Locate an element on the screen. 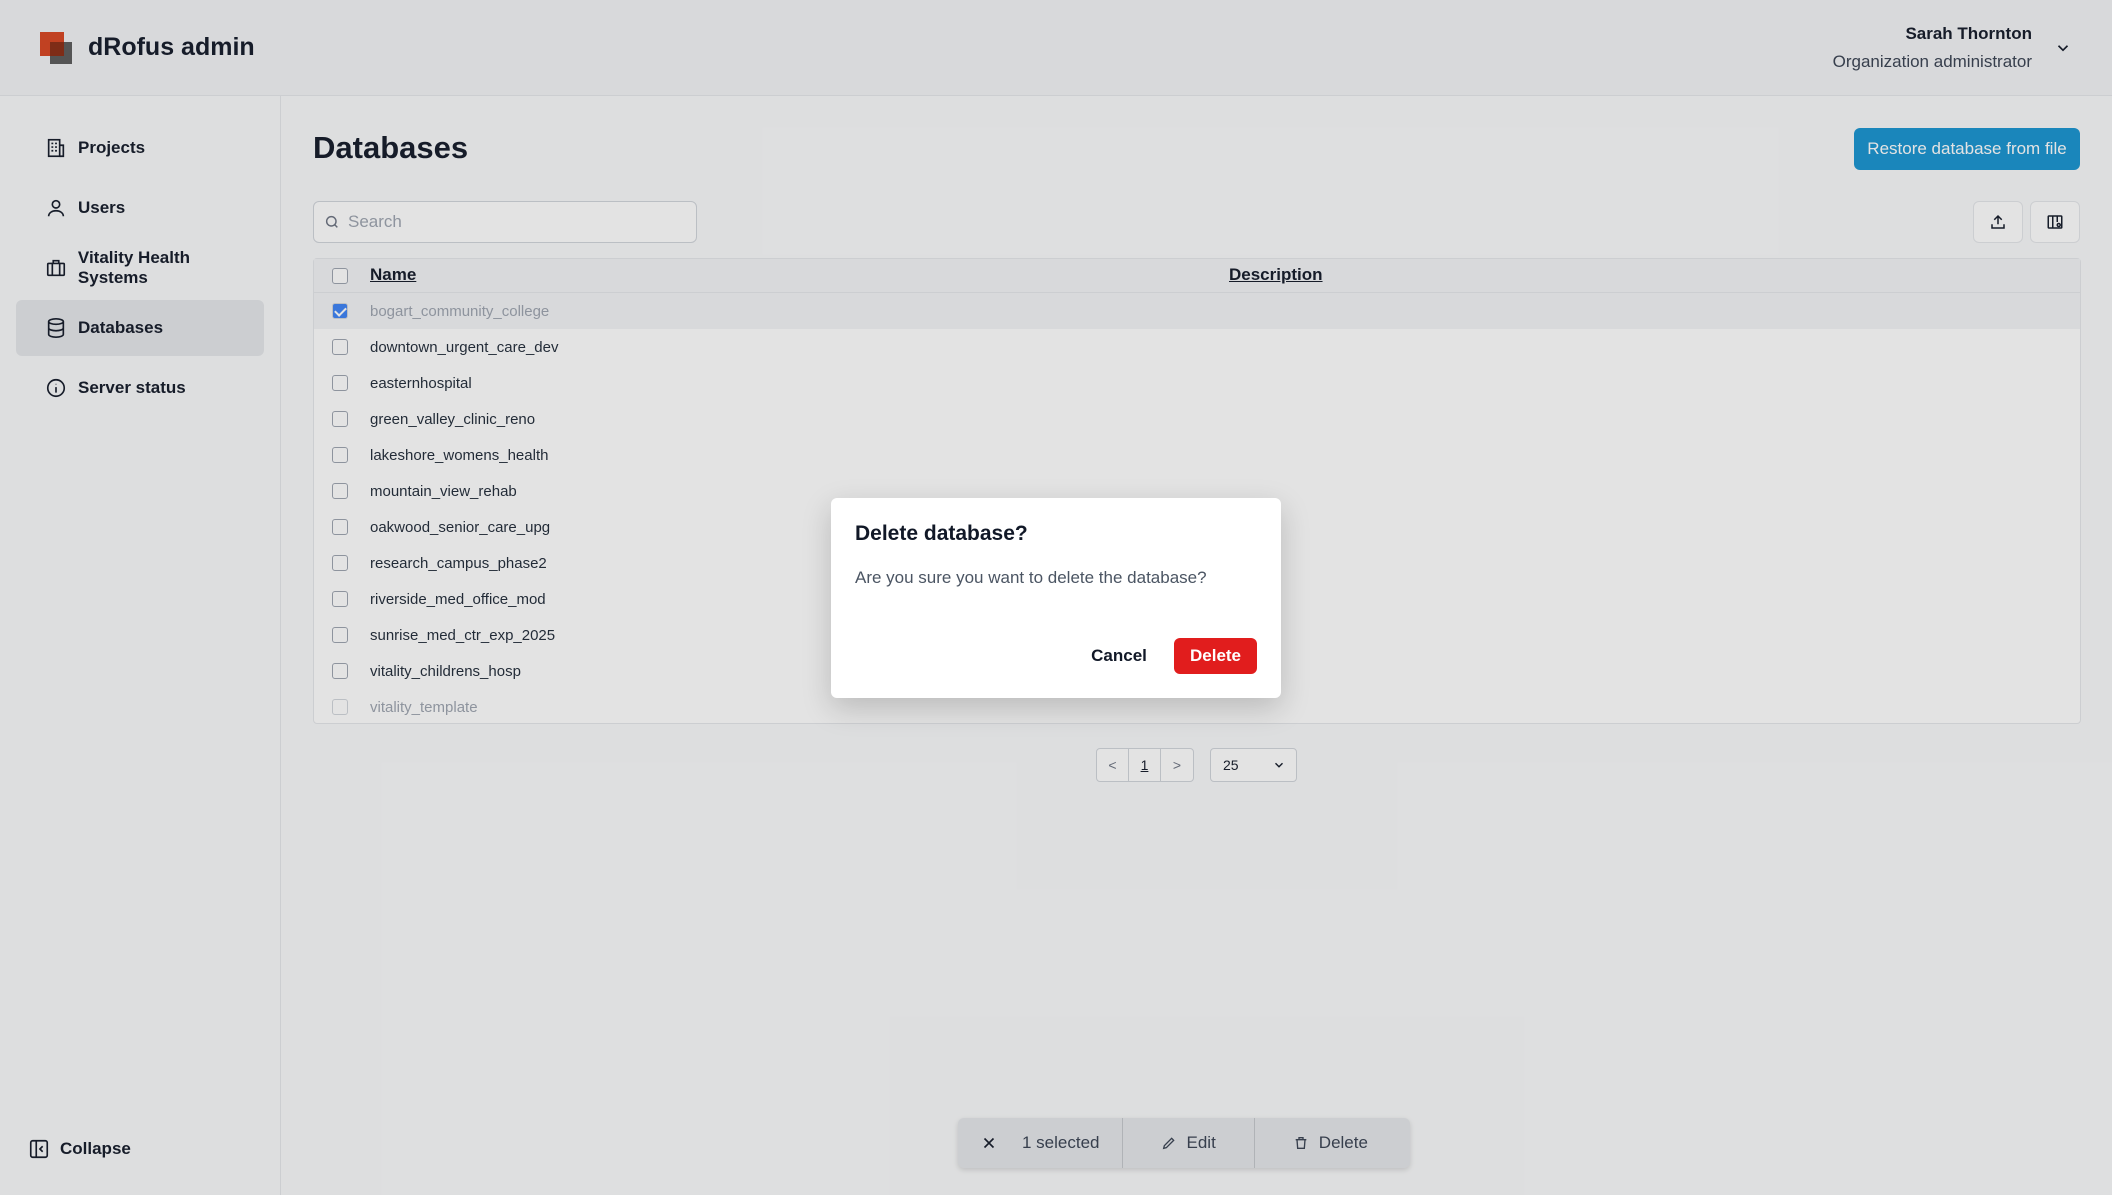  dialog-title: Delete database? is located at coordinates (941, 533).